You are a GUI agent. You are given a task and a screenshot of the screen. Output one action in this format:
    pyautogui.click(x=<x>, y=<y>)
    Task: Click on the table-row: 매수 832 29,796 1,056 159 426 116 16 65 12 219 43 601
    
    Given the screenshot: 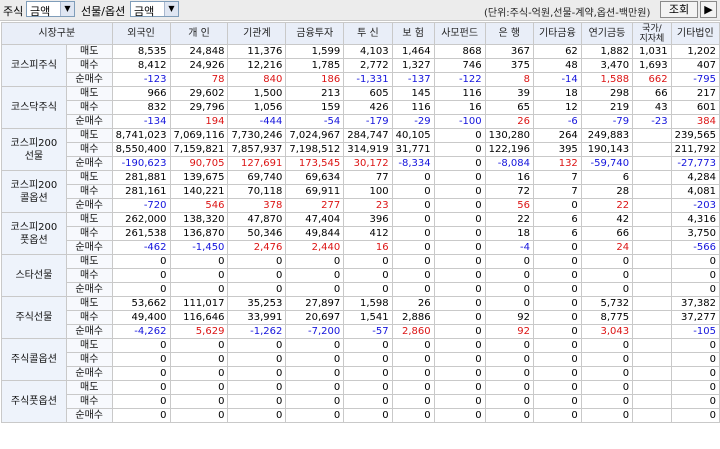 What is the action you would take?
    pyautogui.click(x=361, y=107)
    